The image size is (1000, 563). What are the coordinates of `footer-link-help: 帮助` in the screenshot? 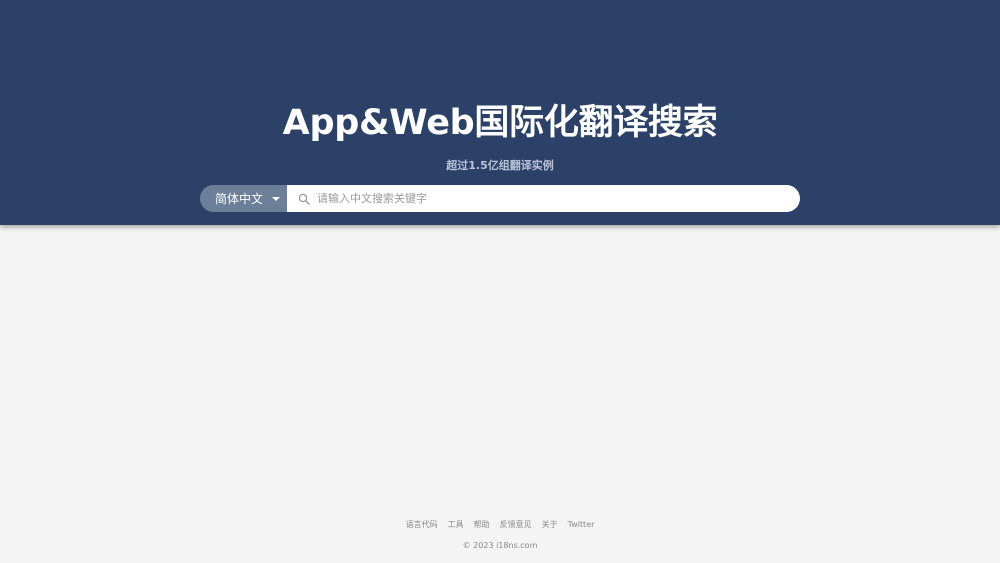 It's located at (482, 525).